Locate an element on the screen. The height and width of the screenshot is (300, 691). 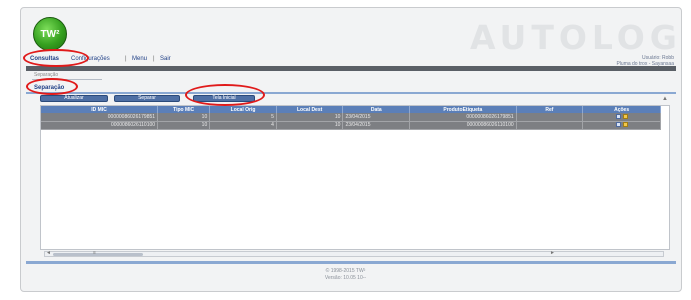
horizontal-scrollbar: ◄ ≡ ► is located at coordinates (354, 253).